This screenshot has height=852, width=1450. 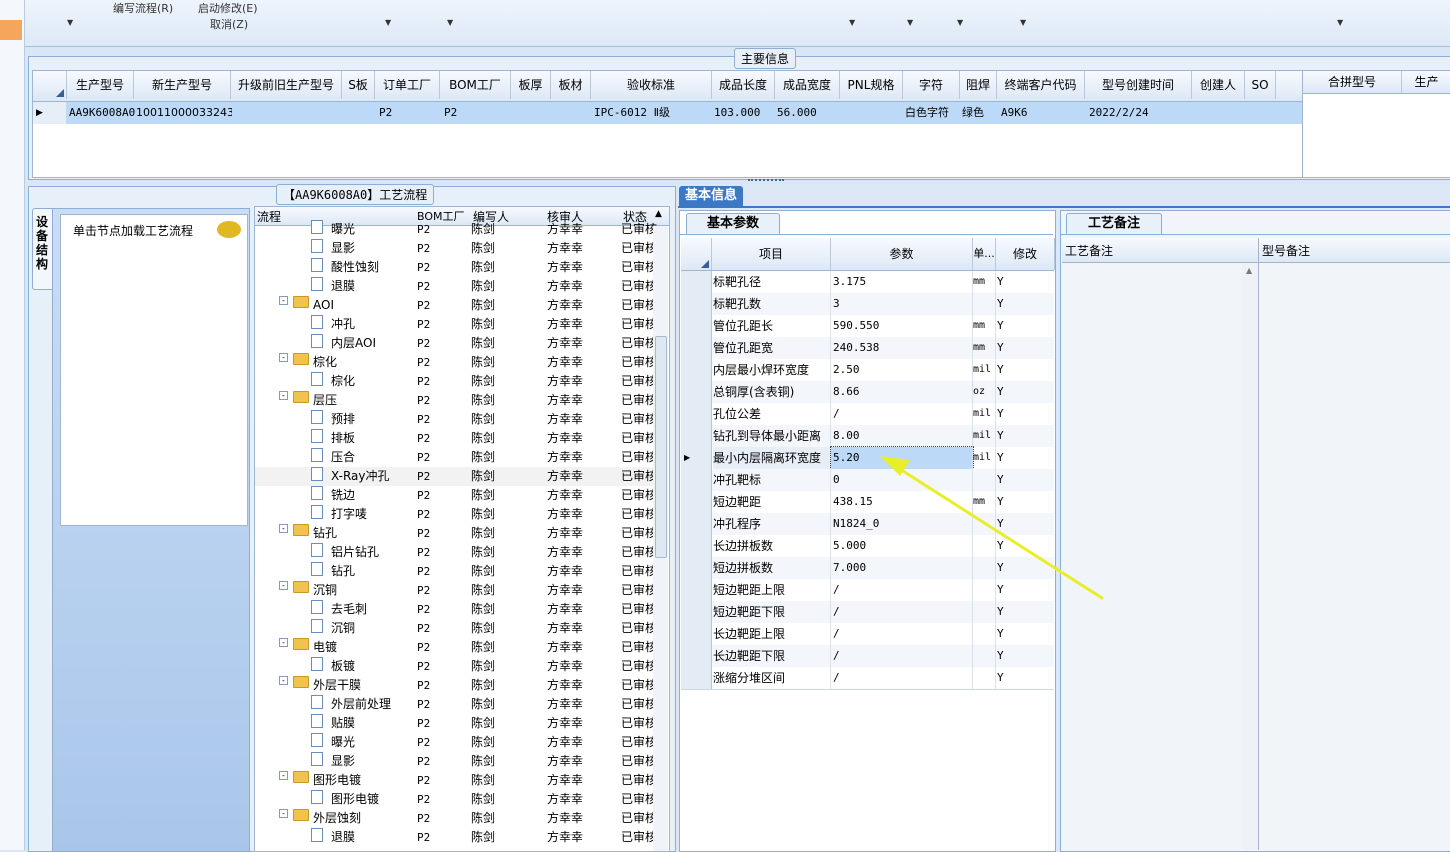 I want to click on param-value: 240.538, so click(x=902, y=348).